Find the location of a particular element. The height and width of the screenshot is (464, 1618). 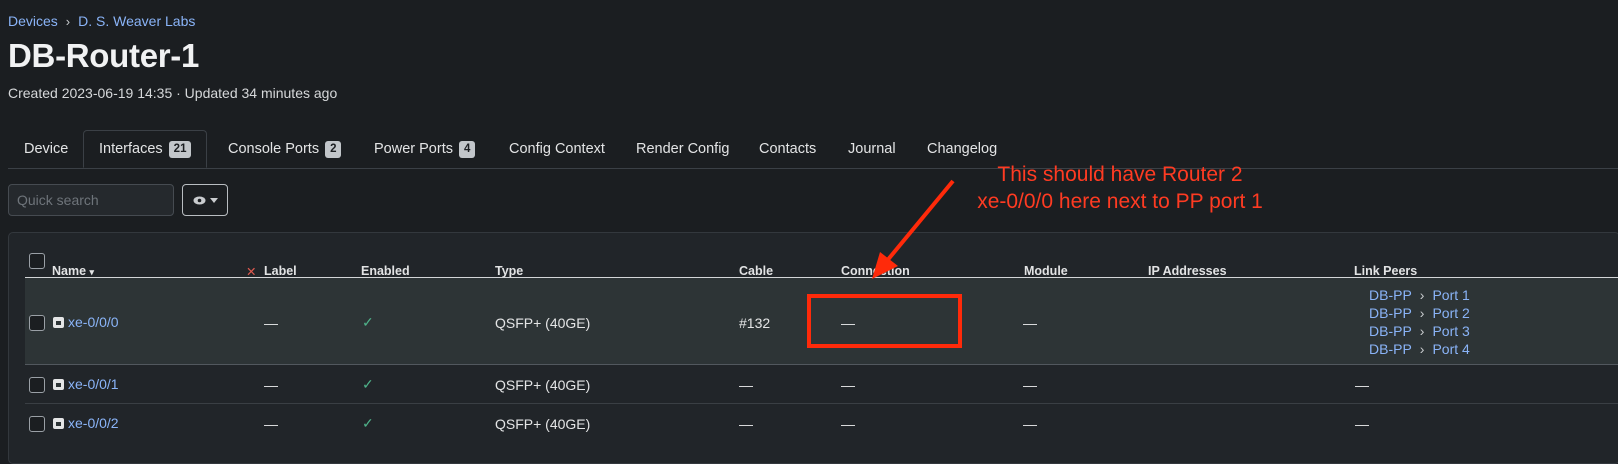

tab-label: Contacts is located at coordinates (788, 149).